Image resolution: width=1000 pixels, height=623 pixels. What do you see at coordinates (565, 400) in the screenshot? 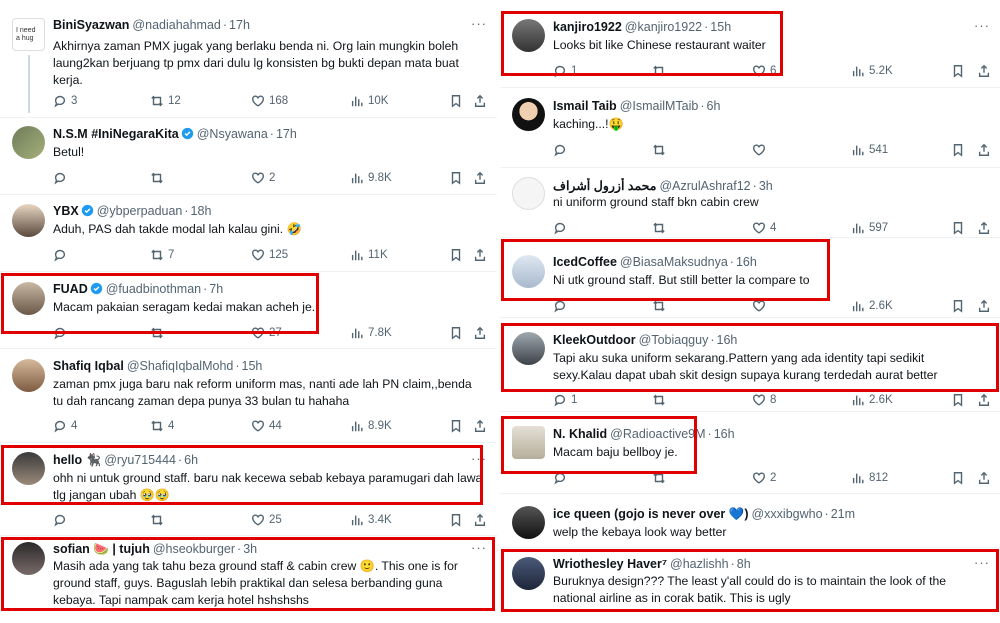
I see `reply-button: 1` at bounding box center [565, 400].